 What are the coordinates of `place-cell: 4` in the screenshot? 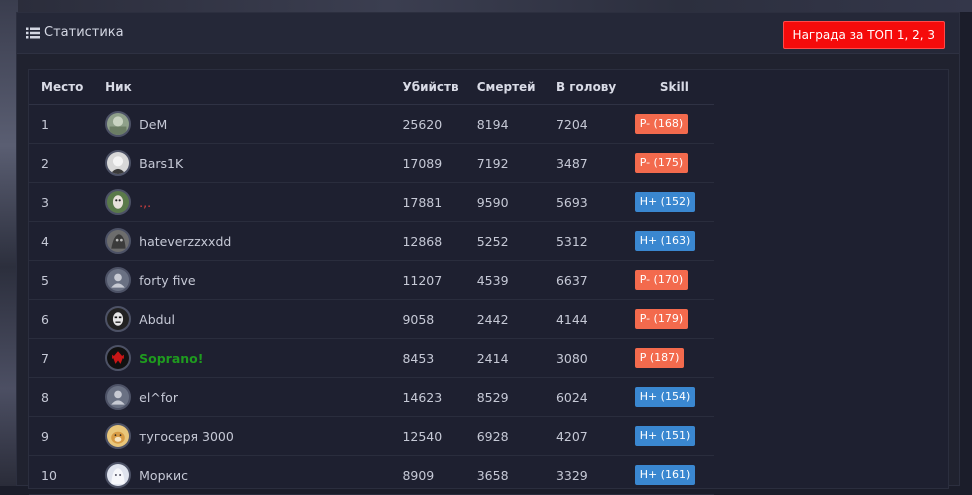 It's located at (67, 241).